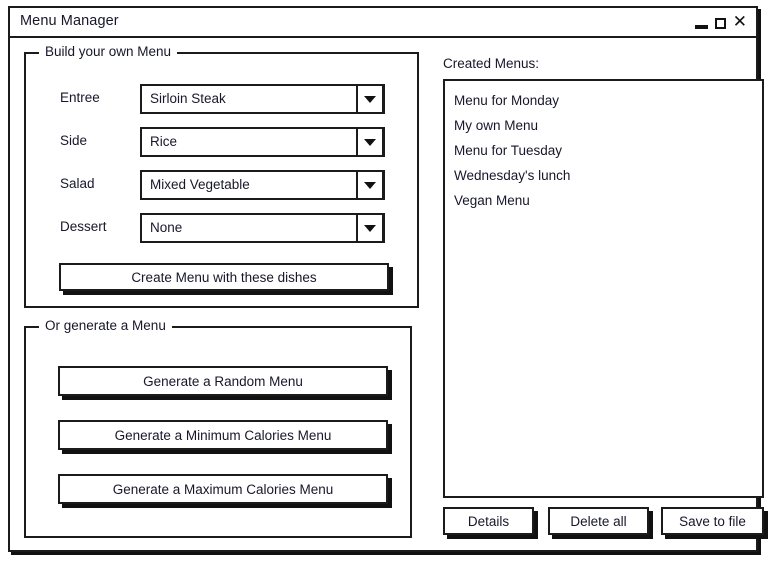 The image size is (768, 562). Describe the element at coordinates (108, 51) in the screenshot. I see `build-menu-legend: Build your own Menu` at that location.